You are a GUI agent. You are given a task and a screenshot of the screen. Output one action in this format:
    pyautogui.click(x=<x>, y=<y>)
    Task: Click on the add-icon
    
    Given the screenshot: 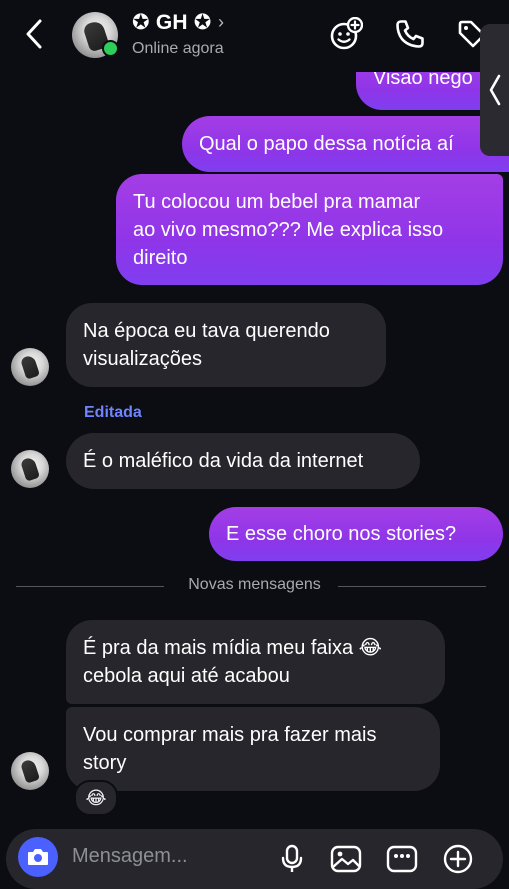 What is the action you would take?
    pyautogui.click(x=458, y=859)
    